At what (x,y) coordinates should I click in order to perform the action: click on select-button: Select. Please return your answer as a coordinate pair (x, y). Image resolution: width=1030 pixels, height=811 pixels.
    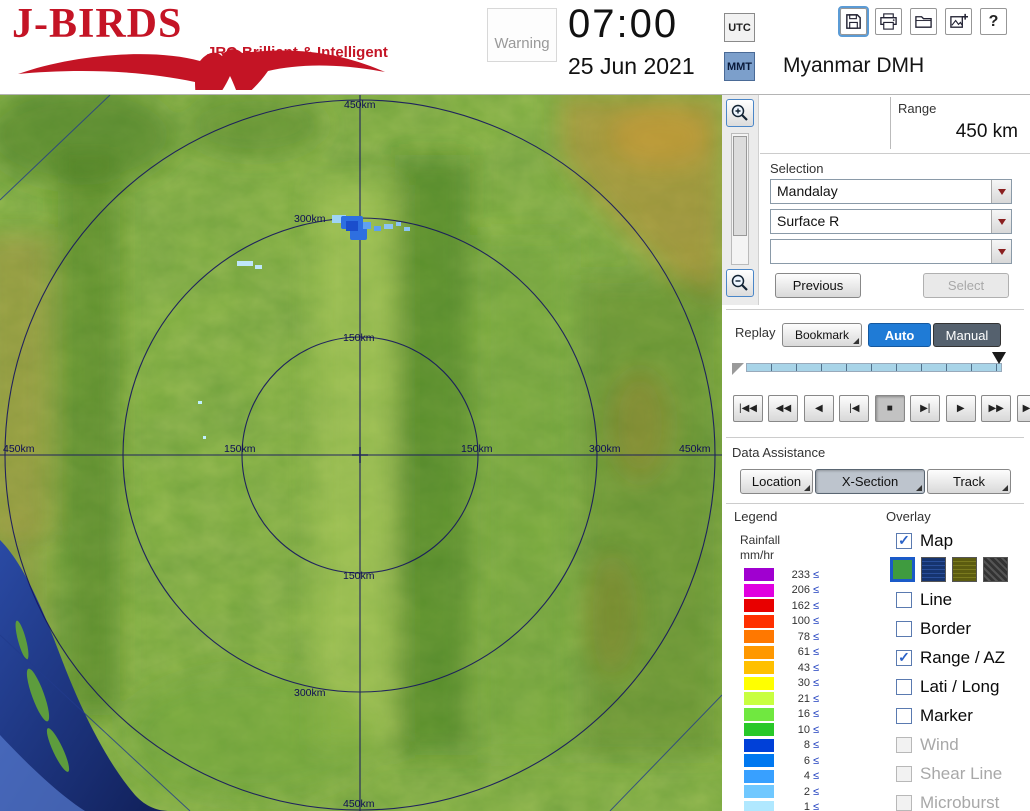
    Looking at the image, I should click on (966, 285).